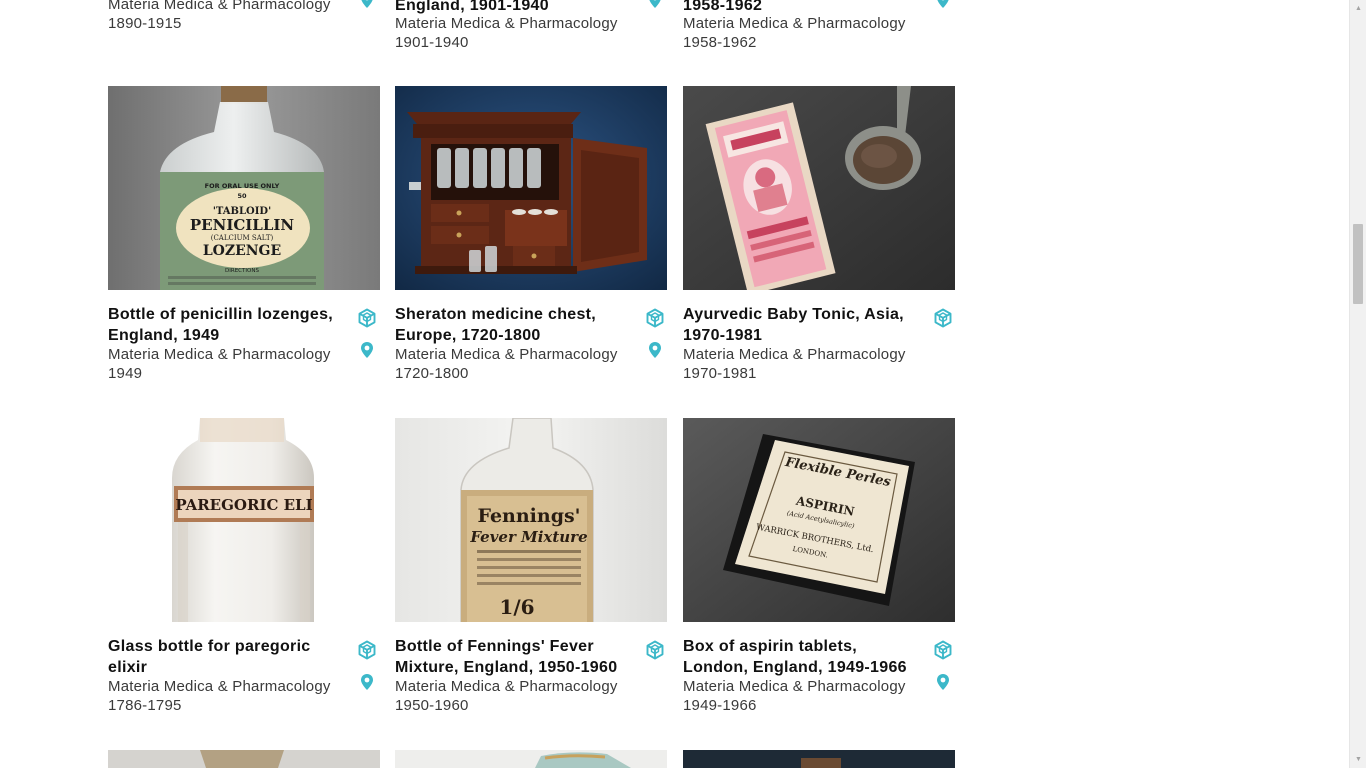  I want to click on card-title: elixir, so click(228, 667).